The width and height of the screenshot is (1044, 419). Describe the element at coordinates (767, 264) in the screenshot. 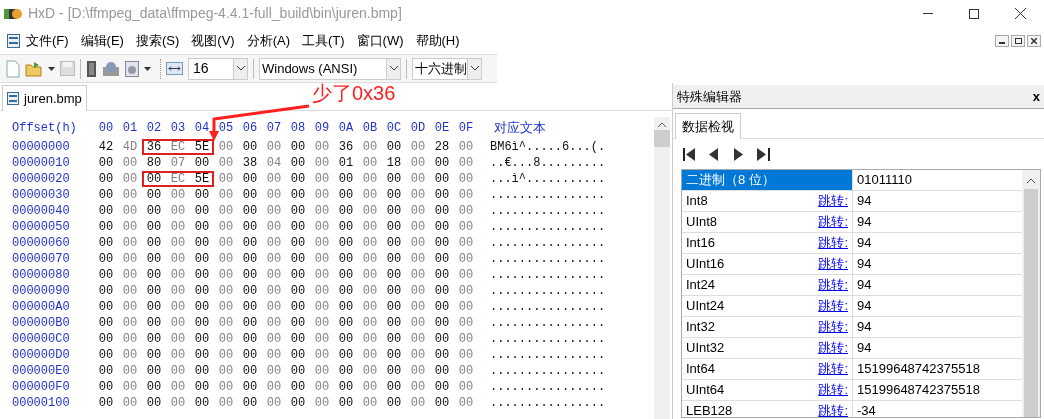

I see `grid-row-label: UInt16 跳转:` at that location.